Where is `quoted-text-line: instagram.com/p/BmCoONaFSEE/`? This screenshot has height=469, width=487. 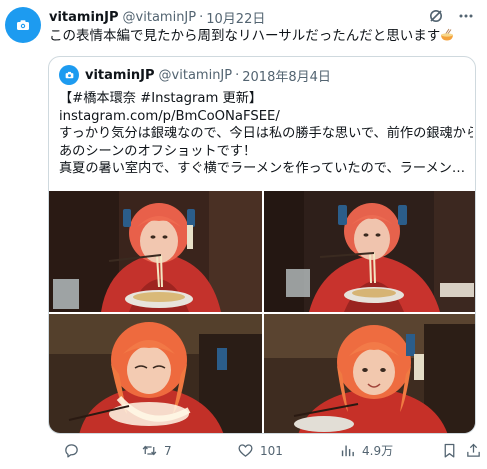 quoted-text-line: instagram.com/p/BmCoONaFSEE/ is located at coordinates (169, 116).